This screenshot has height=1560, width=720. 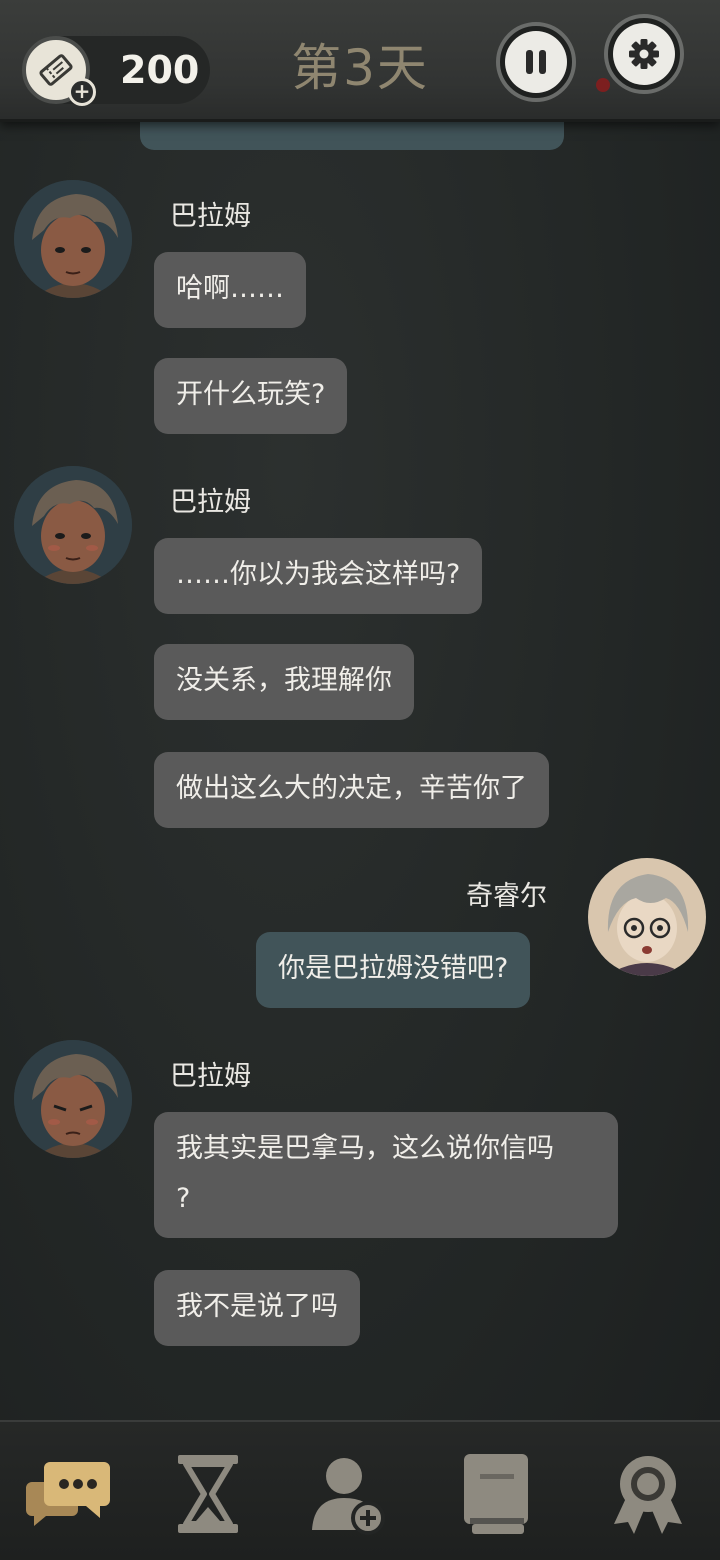 I want to click on nav-chat, so click(x=68, y=1494).